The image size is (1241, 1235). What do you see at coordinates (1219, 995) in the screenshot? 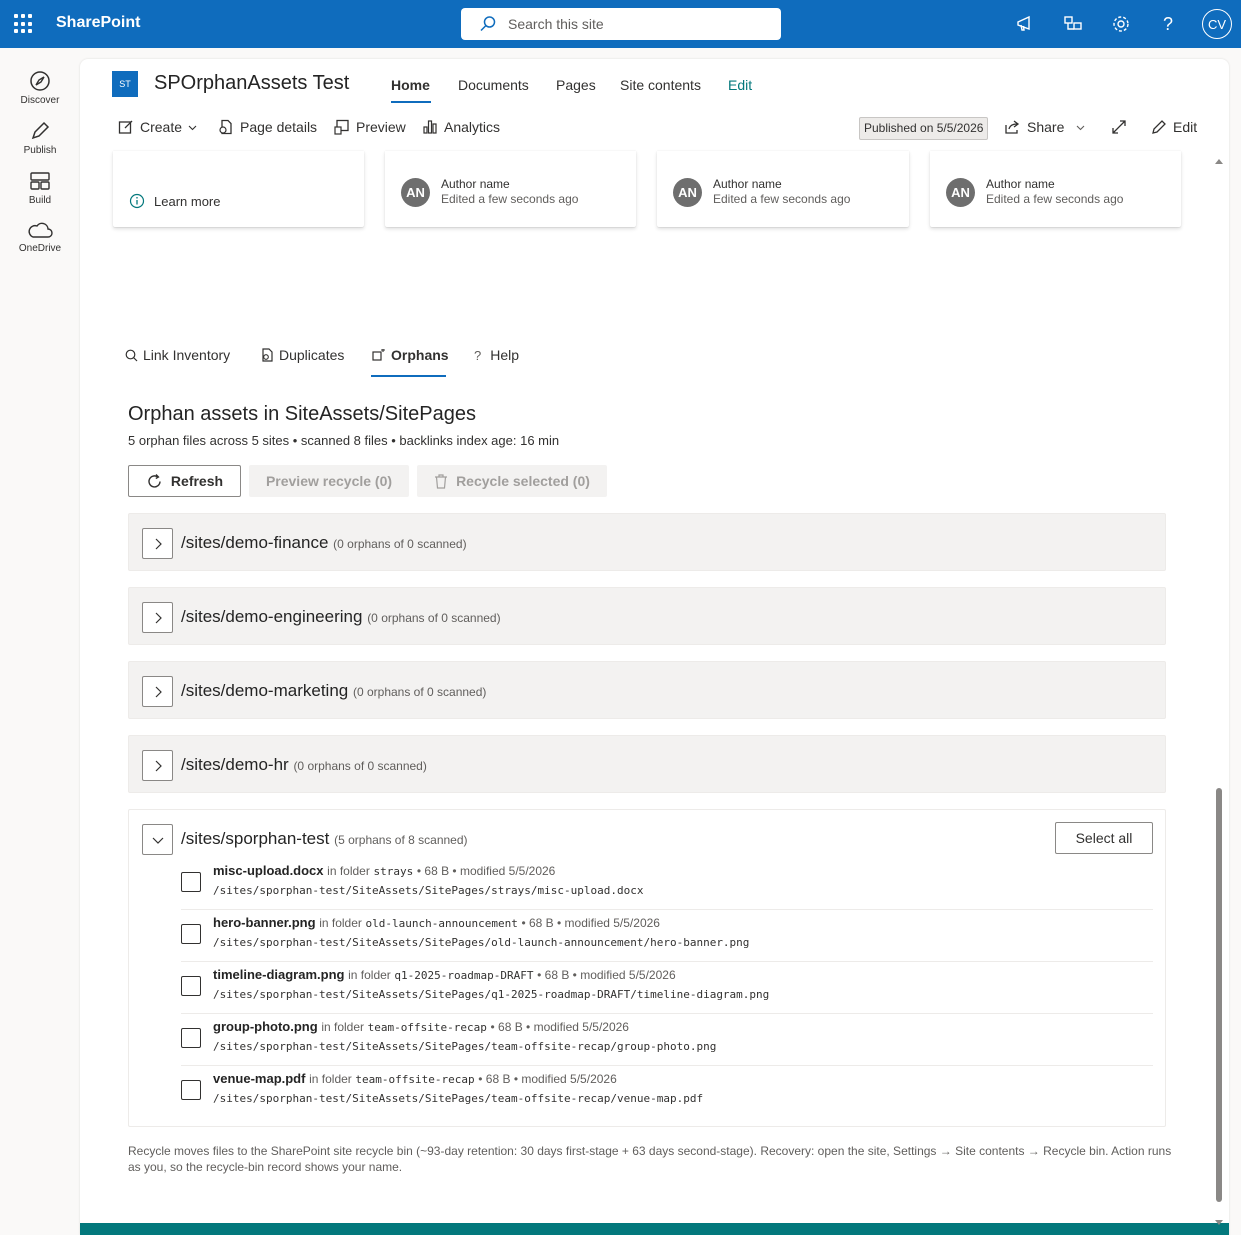
I see `scrollbar-thumb` at bounding box center [1219, 995].